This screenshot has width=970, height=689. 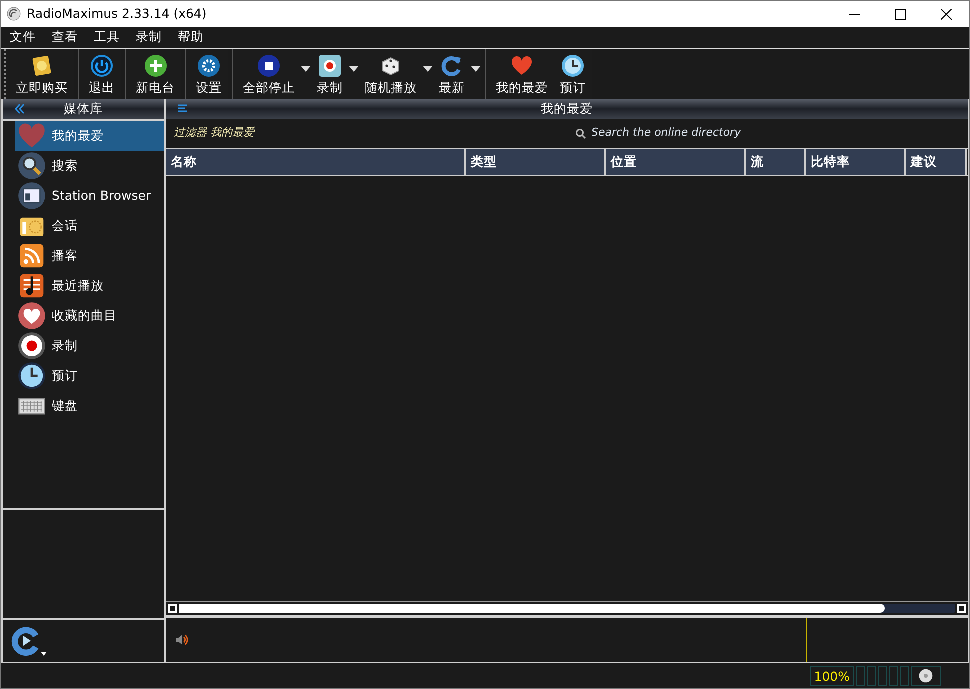 What do you see at coordinates (89, 376) in the screenshot?
I see `sidebar-item: 预订` at bounding box center [89, 376].